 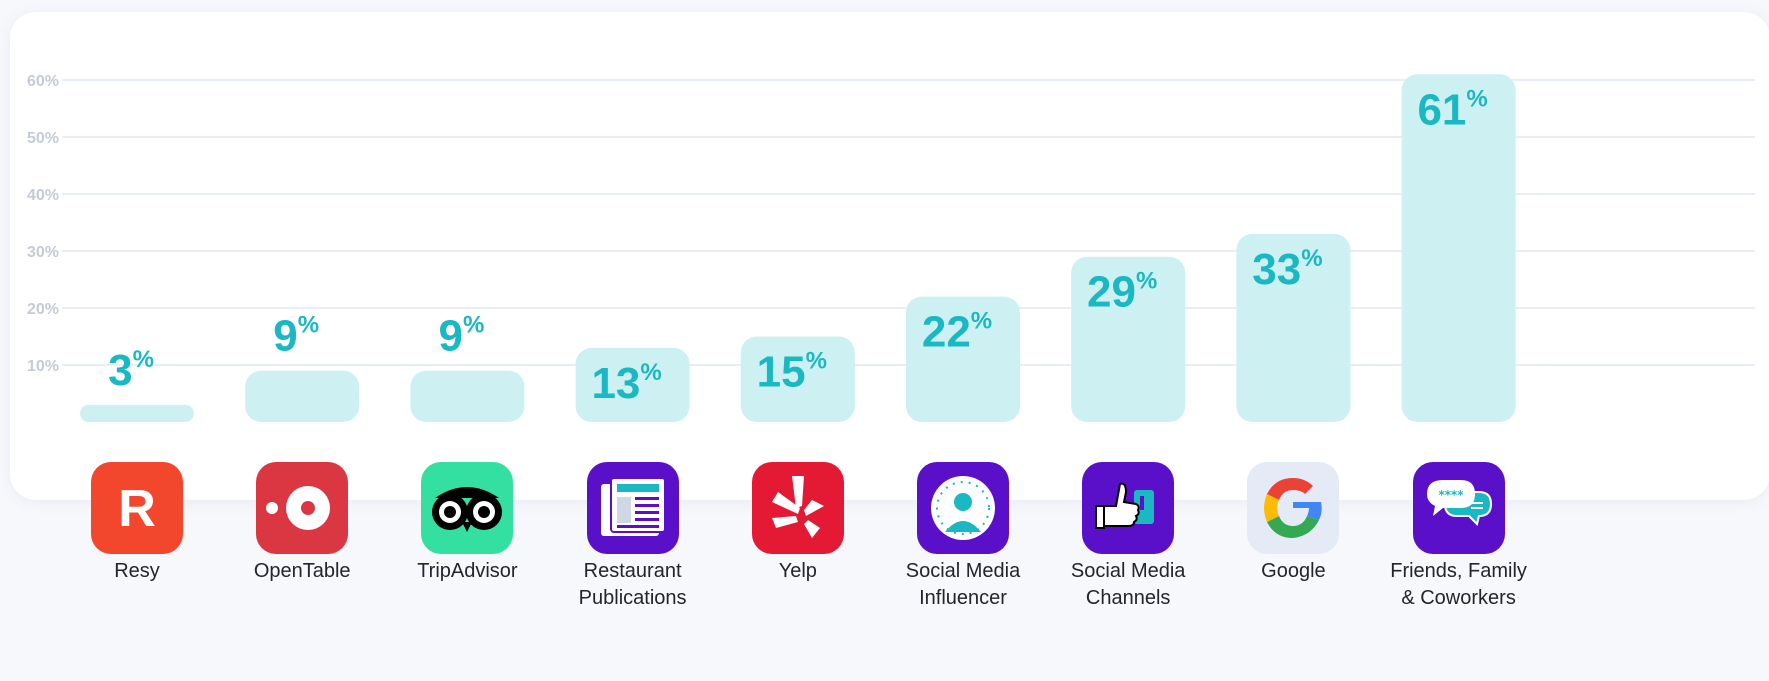 What do you see at coordinates (1293, 508) in the screenshot?
I see `google-icon` at bounding box center [1293, 508].